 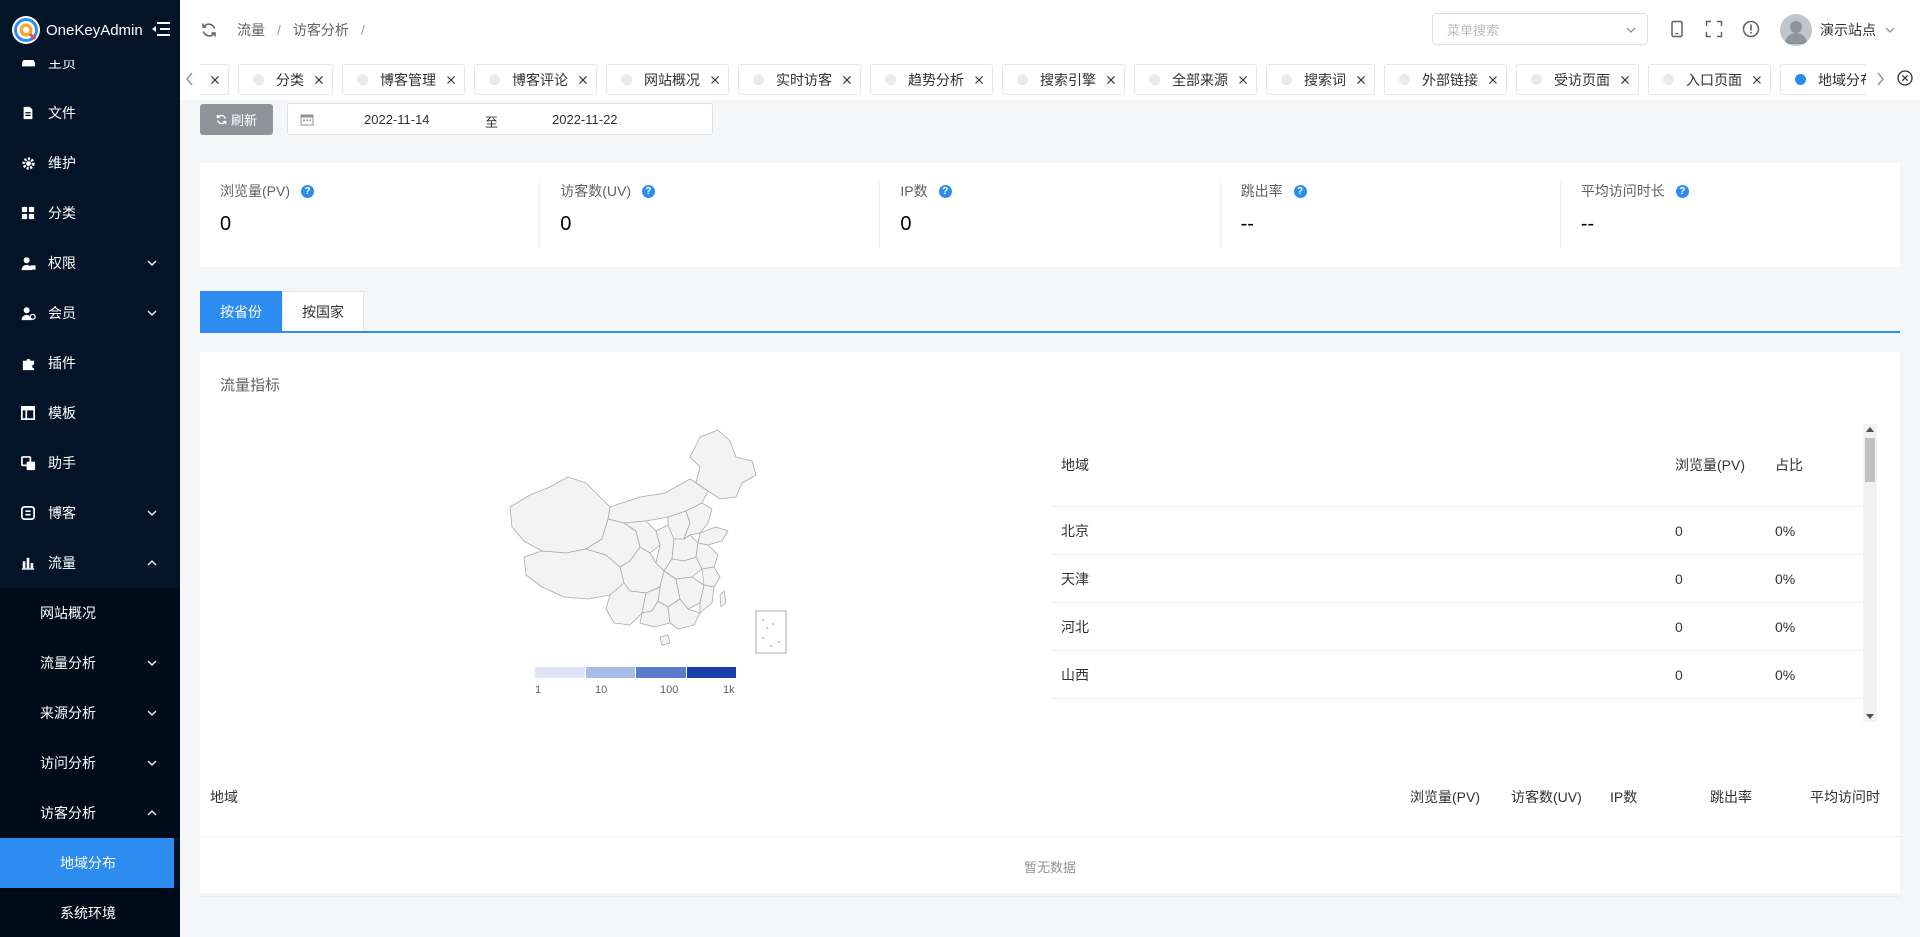 I want to click on page-tab: 趋势分析, so click(x=931, y=79).